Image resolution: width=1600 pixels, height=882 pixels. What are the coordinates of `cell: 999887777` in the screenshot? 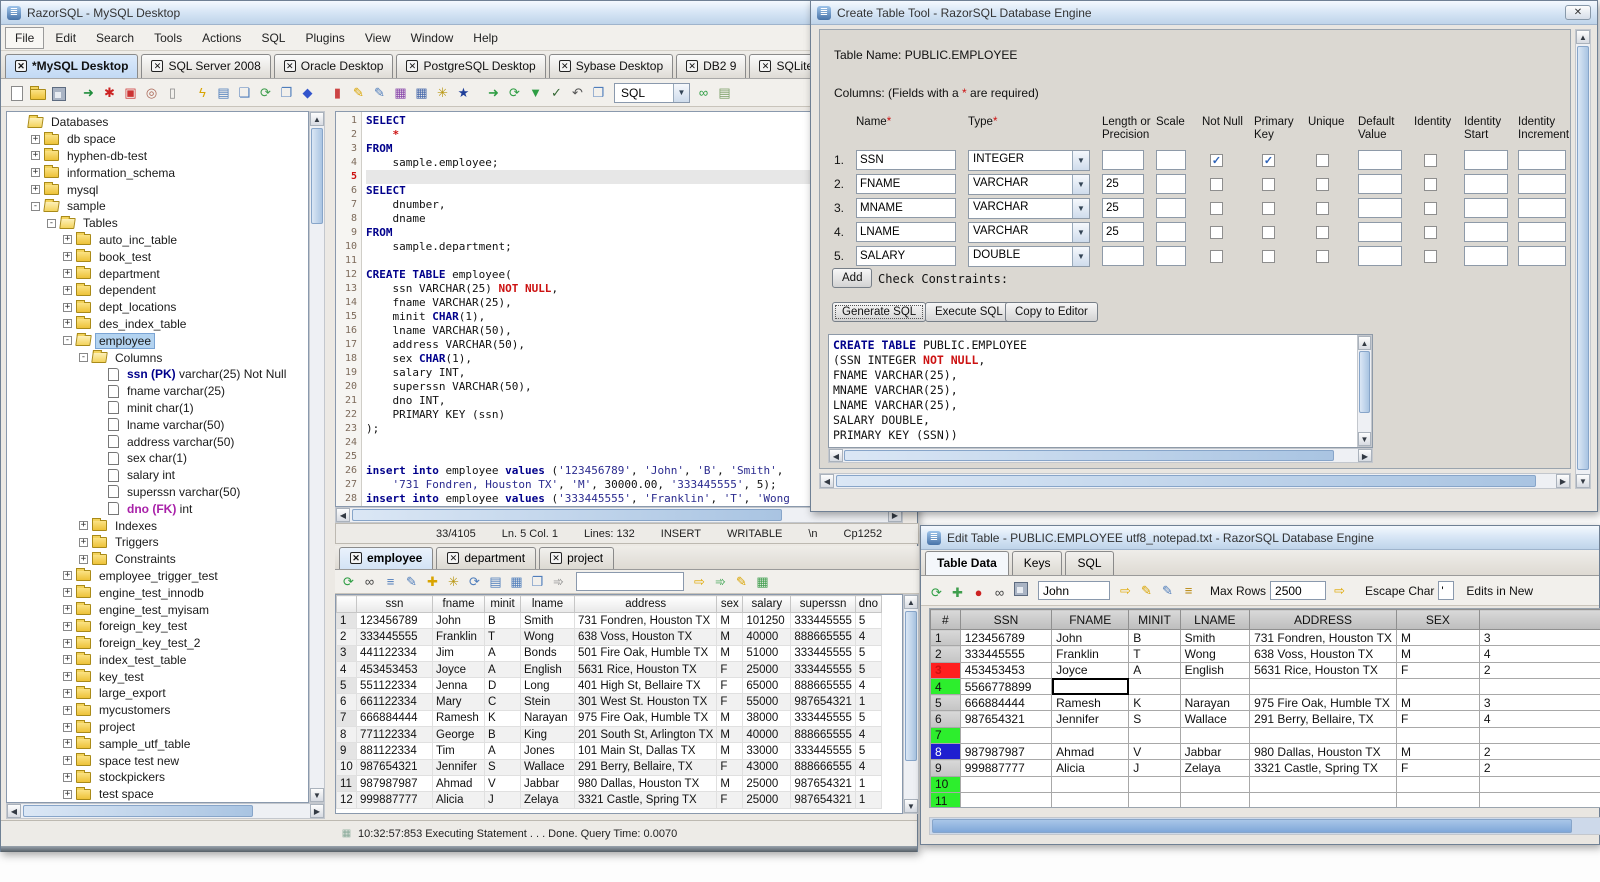 It's located at (394, 800).